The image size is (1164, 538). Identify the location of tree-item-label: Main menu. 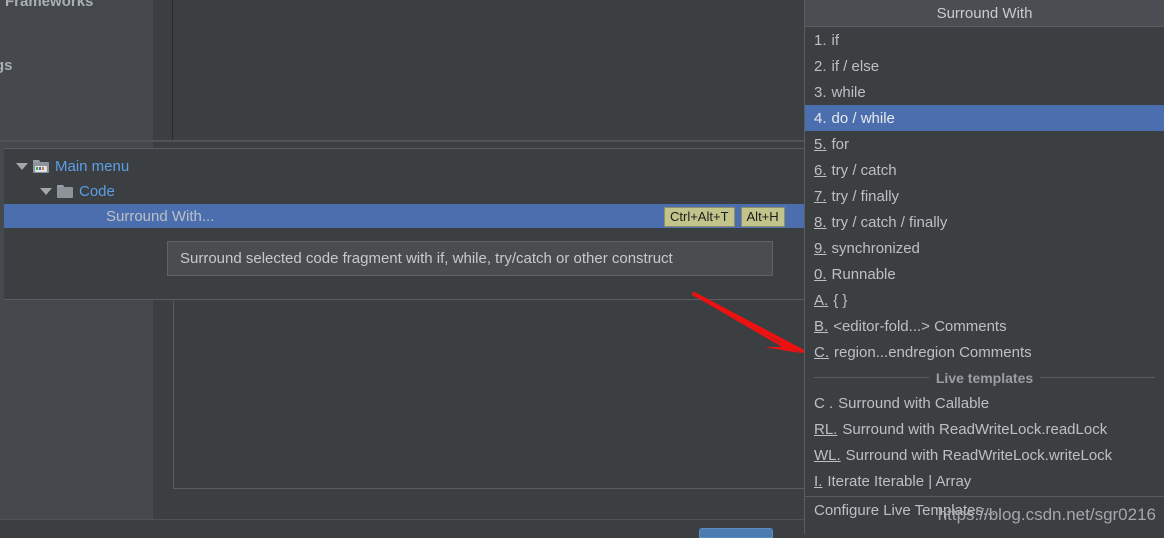
(92, 166).